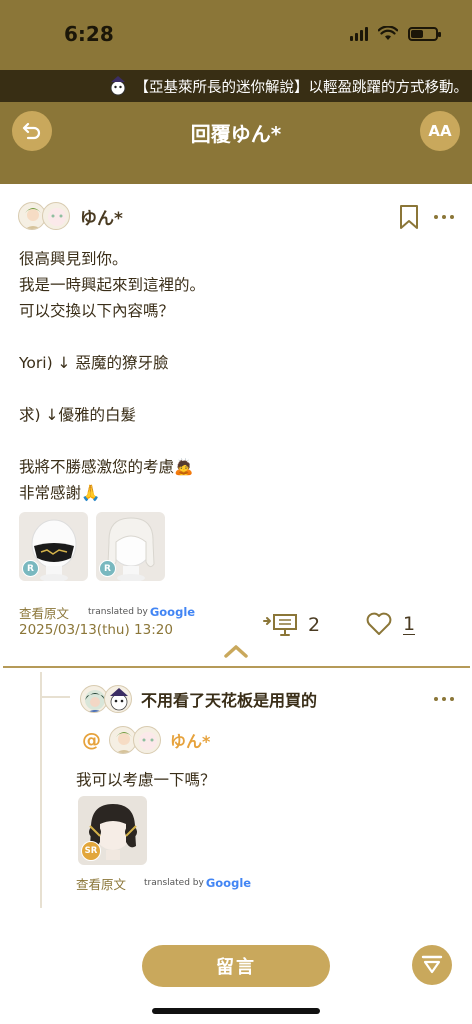 This screenshot has width=472, height=1024. I want to click on thread-line, so click(41, 790).